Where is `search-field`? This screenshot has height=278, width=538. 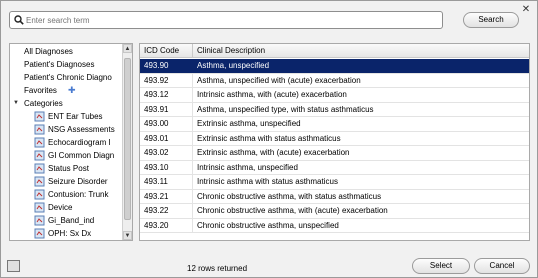
search-field is located at coordinates (226, 20).